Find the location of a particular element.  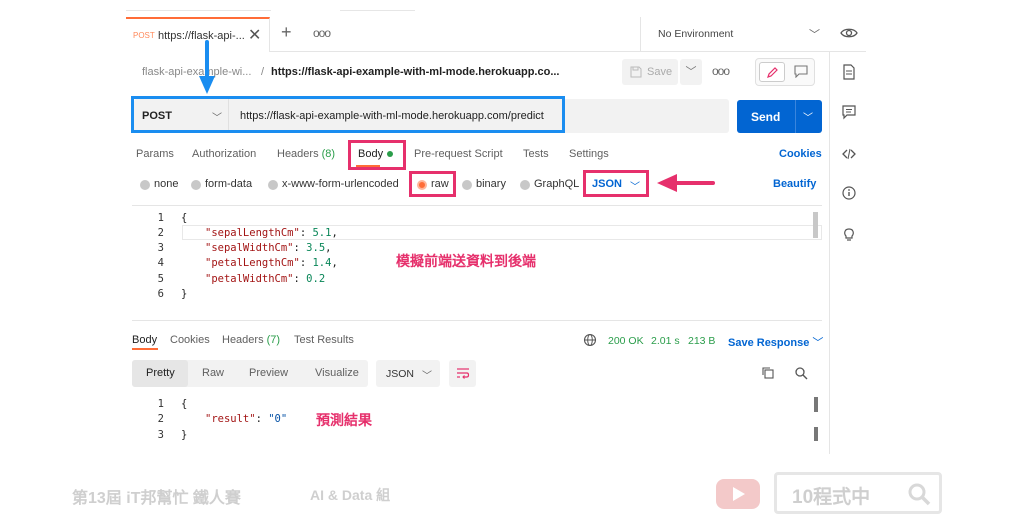

code-line: "petalLengthCm": 1.4, is located at coordinates (271, 263).